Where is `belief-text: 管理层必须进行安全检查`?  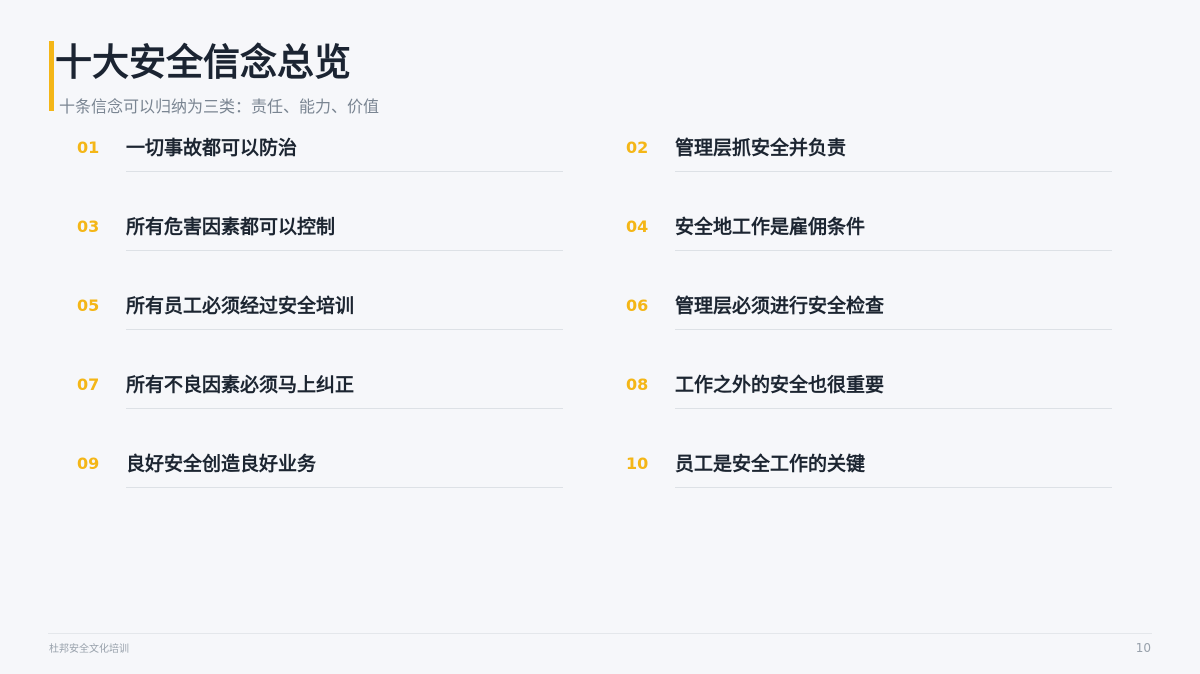
belief-text: 管理层必须进行安全检查 is located at coordinates (780, 306).